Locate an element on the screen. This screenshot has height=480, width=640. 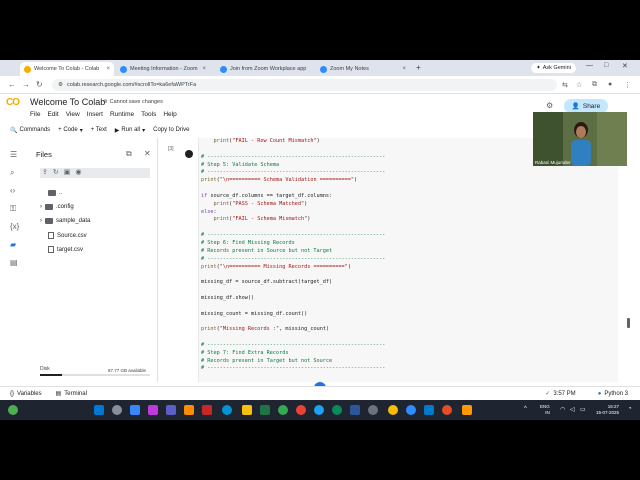
tab-join-zoom: Join from Zoom Workplace app × is located at coordinates (263, 69).